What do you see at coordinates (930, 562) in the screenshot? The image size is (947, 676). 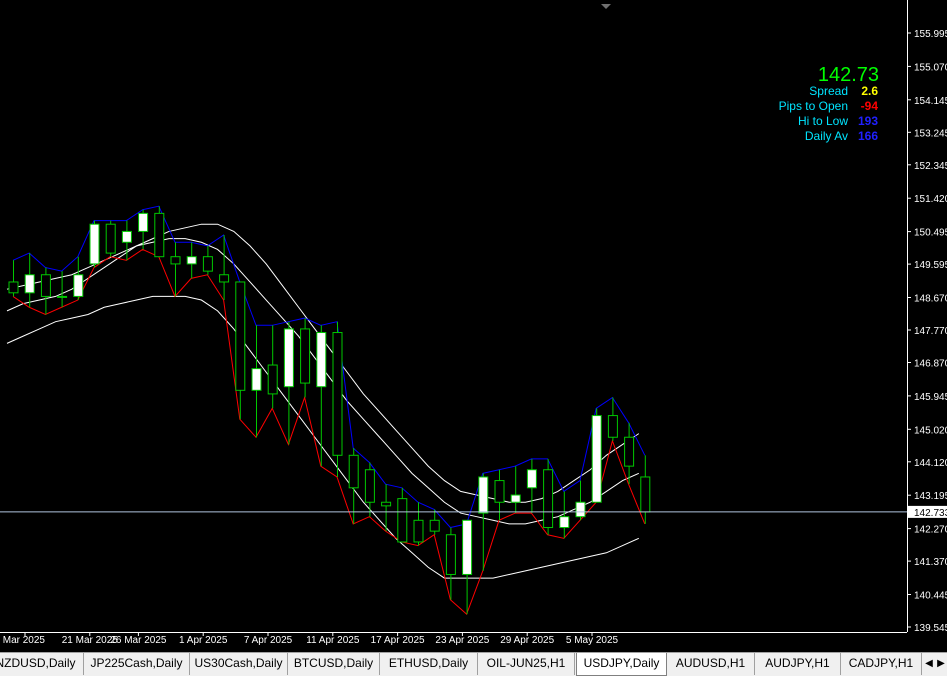 I see `price-axis-label: 141.370` at bounding box center [930, 562].